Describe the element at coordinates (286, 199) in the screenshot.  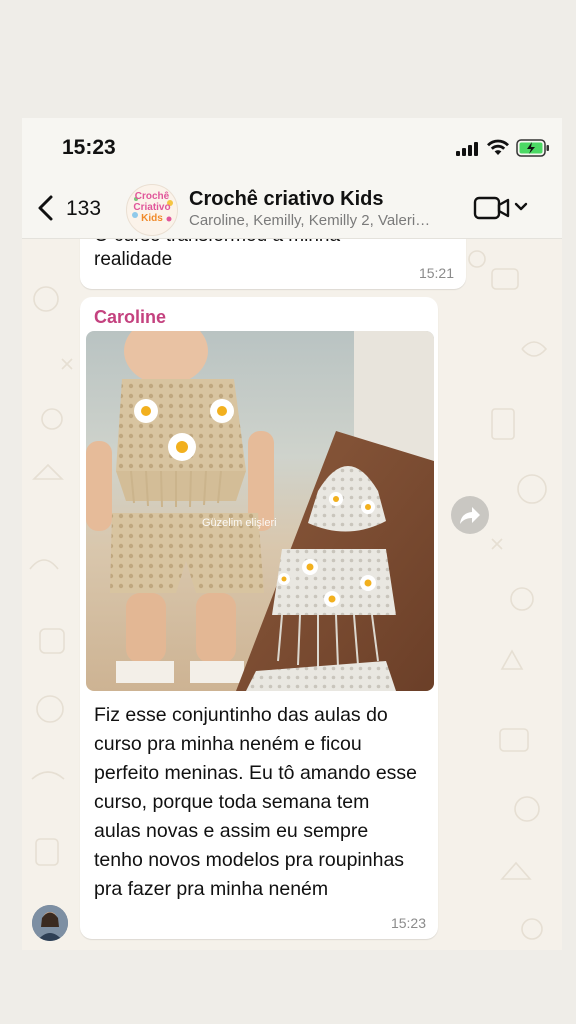
I see `chat-title: Crochê criativo Kids` at that location.